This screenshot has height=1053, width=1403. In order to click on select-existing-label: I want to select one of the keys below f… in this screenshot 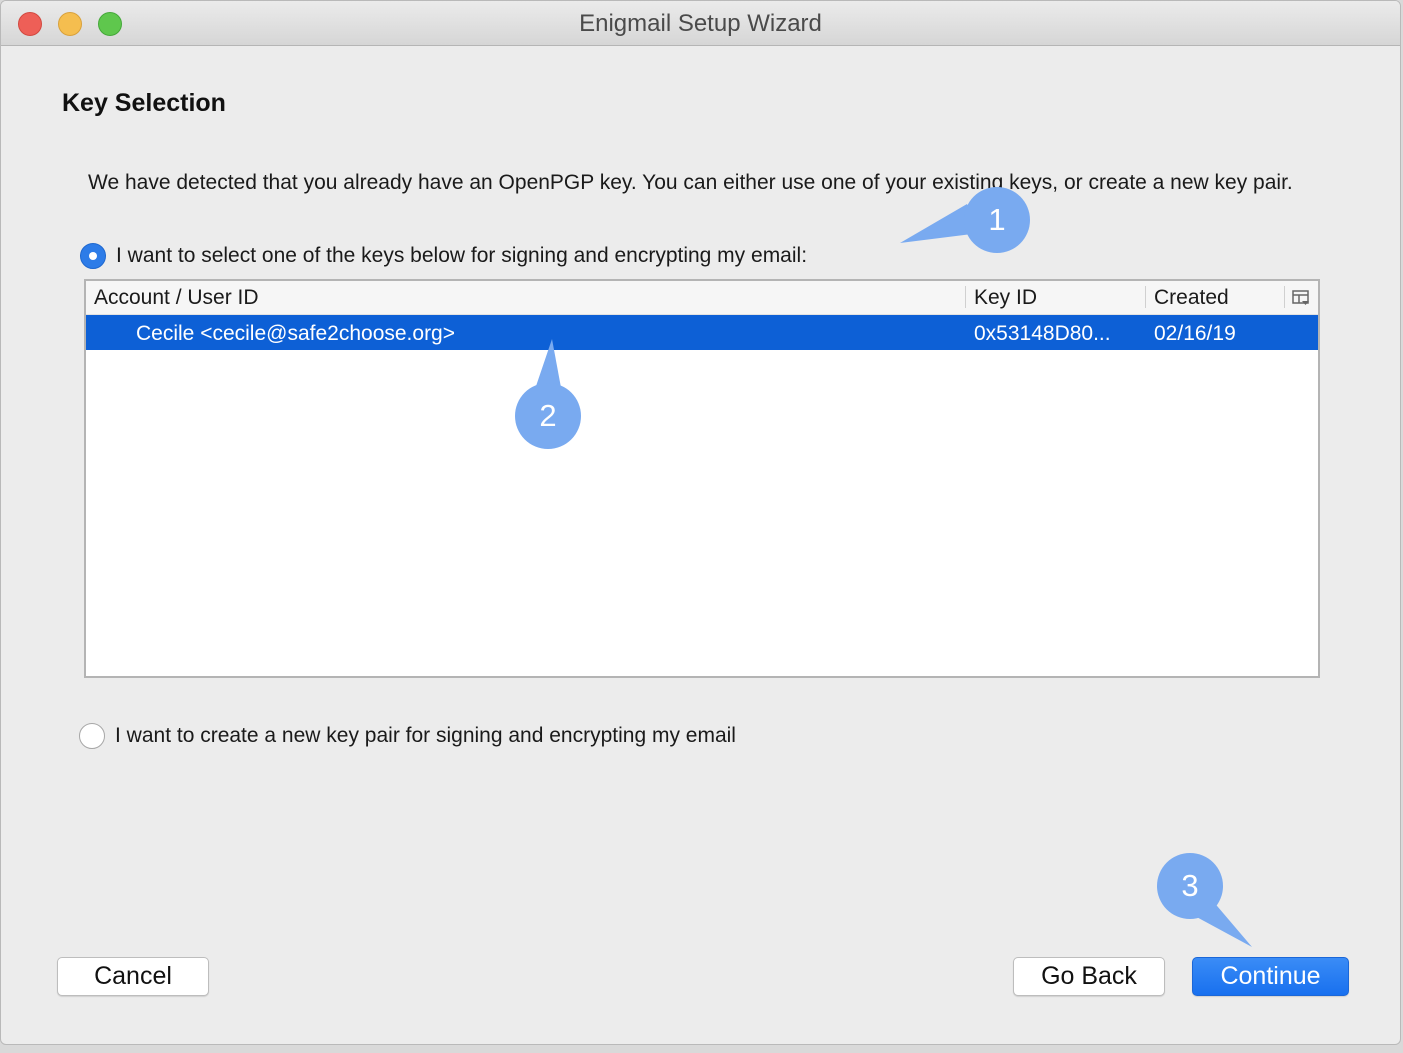, I will do `click(461, 256)`.